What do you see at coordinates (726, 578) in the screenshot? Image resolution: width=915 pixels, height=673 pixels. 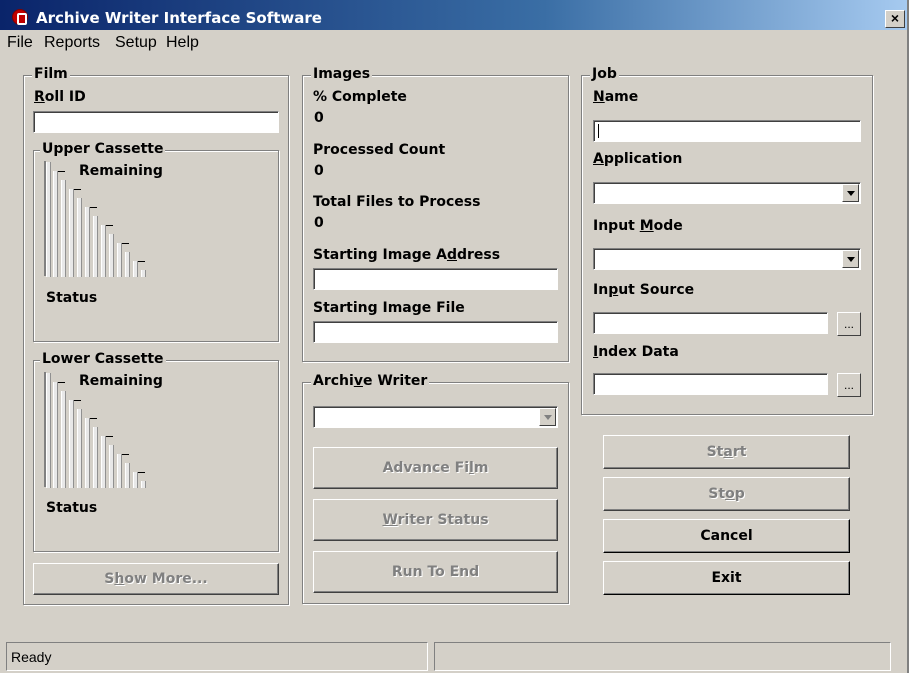 I see `exit-button: Exit` at bounding box center [726, 578].